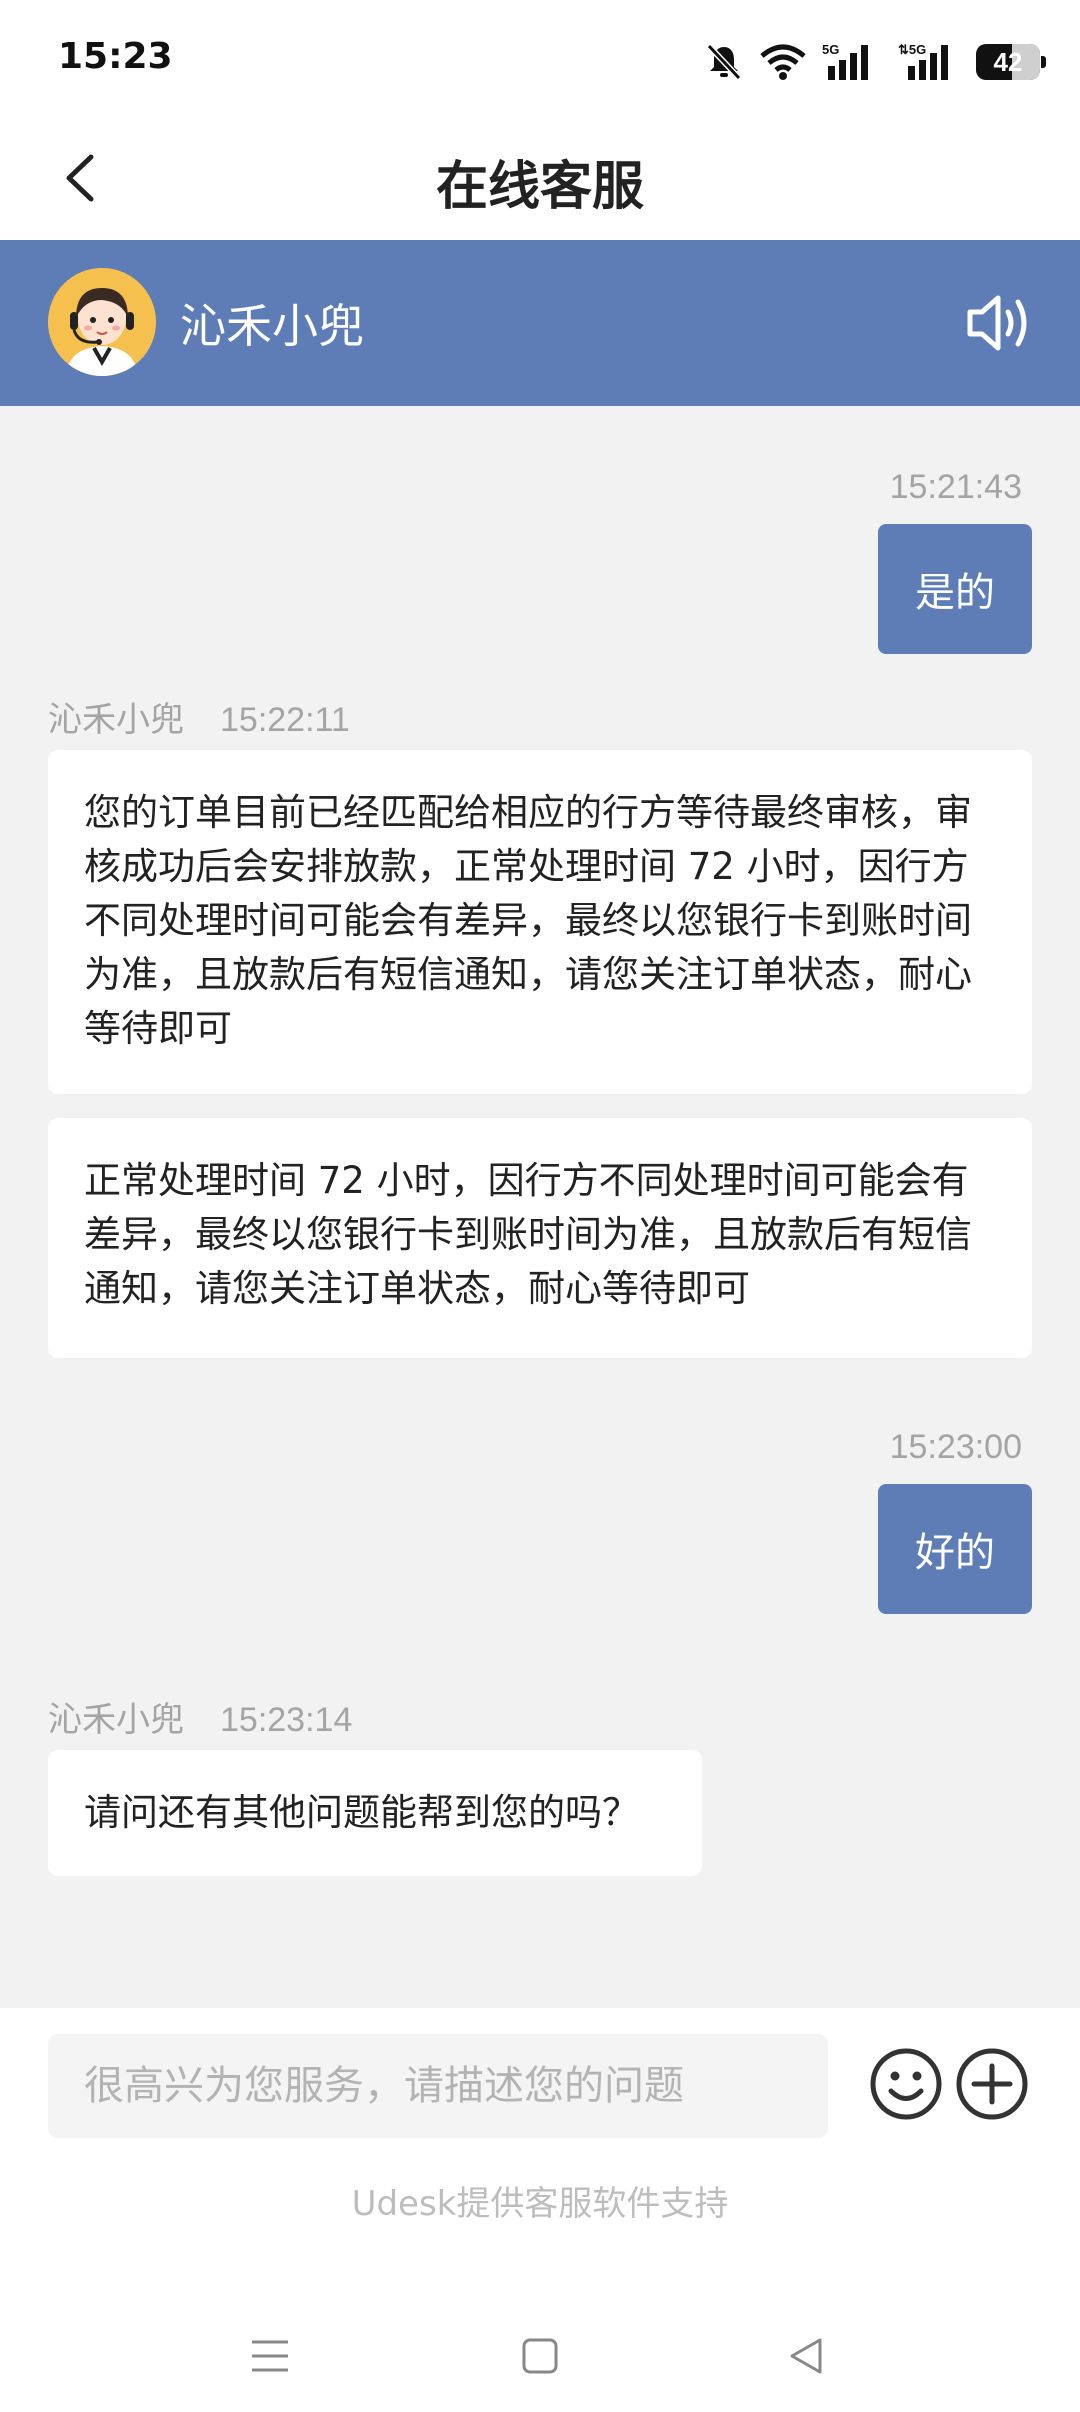  I want to click on smile-icon, so click(906, 2084).